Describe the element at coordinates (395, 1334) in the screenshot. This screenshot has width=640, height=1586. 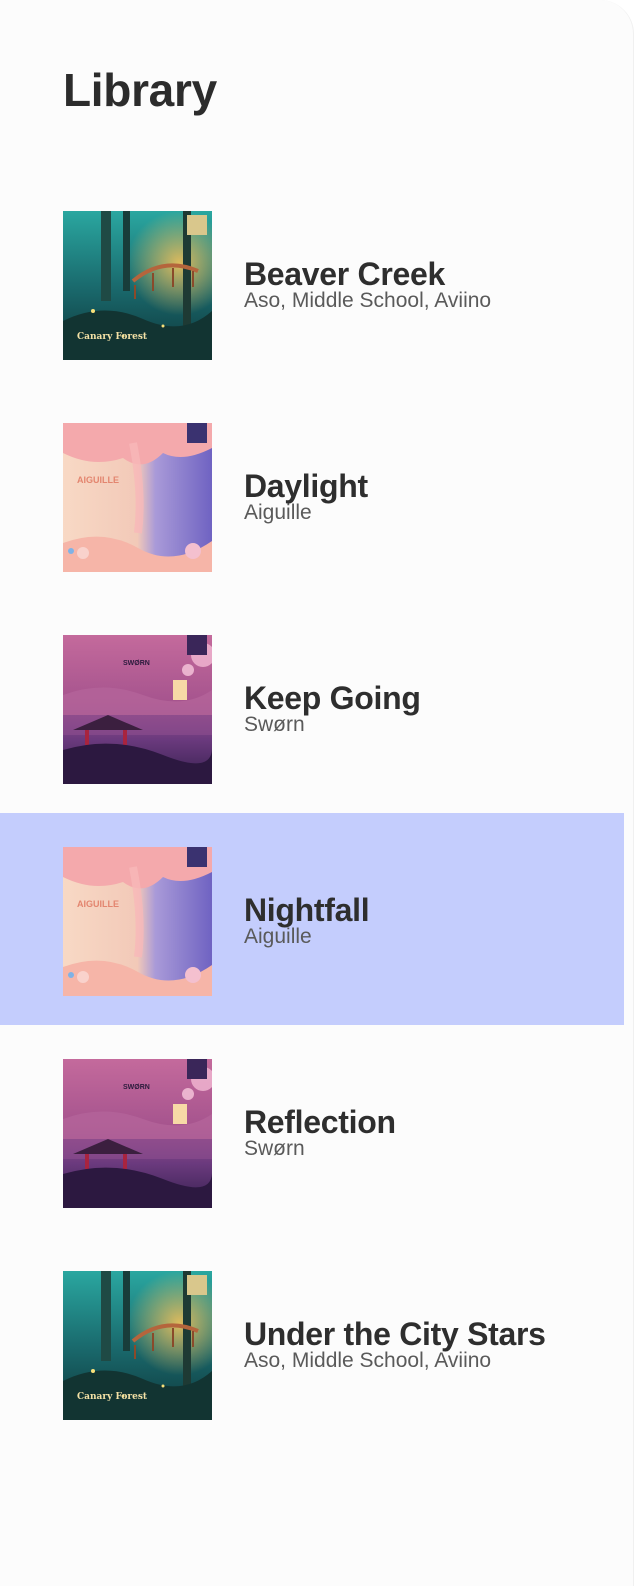
I see `song-title: Under the City Stars` at that location.